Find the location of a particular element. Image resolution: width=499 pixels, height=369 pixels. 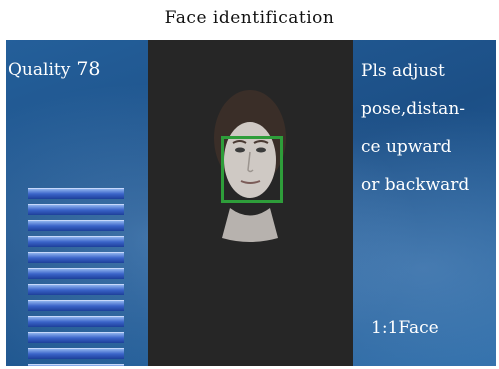

instruction-line: ce upward is located at coordinates (406, 147).